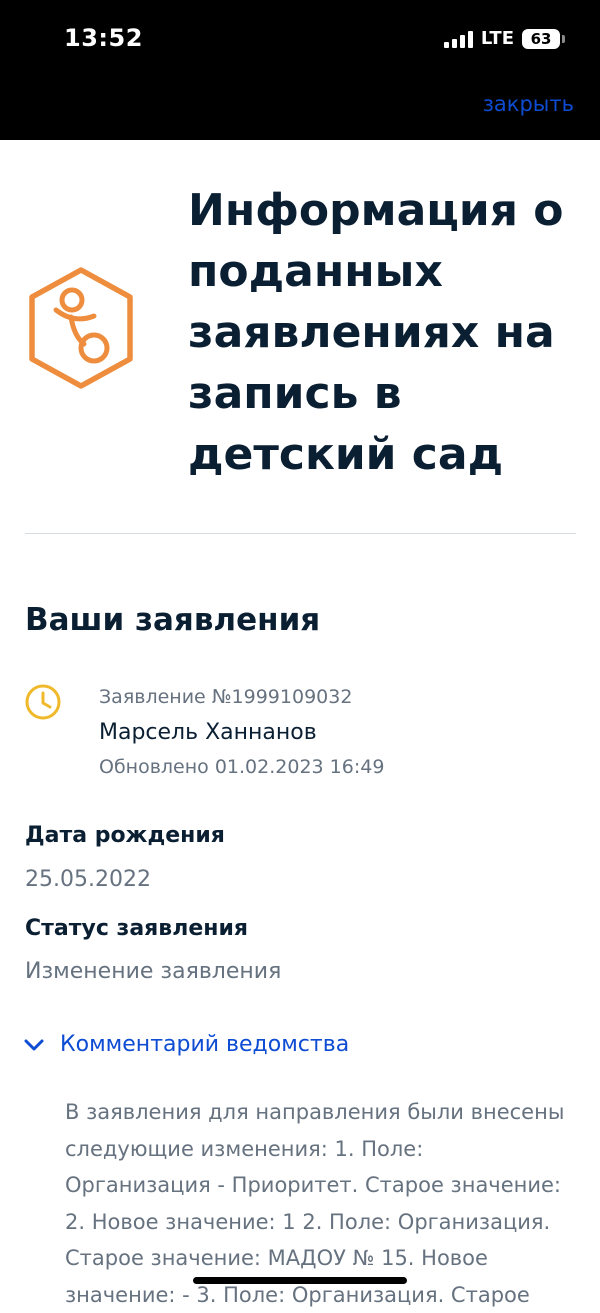 Image resolution: width=600 pixels, height=1313 pixels. I want to click on divider, so click(300, 533).